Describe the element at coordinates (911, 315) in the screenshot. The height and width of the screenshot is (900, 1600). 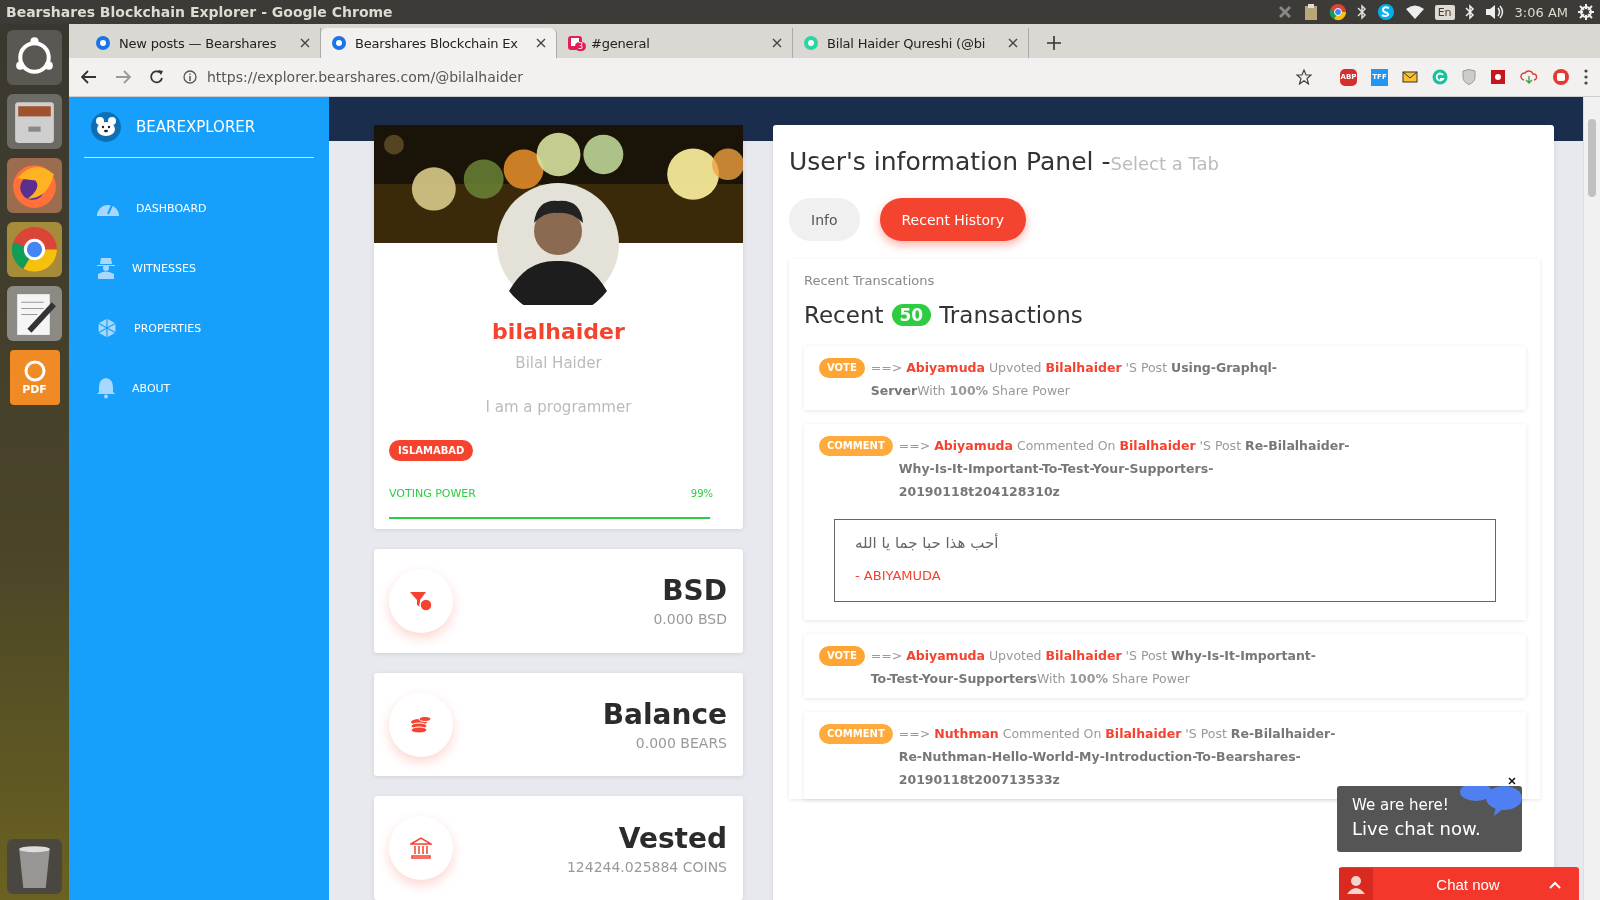
I see `count-badge: 50` at that location.